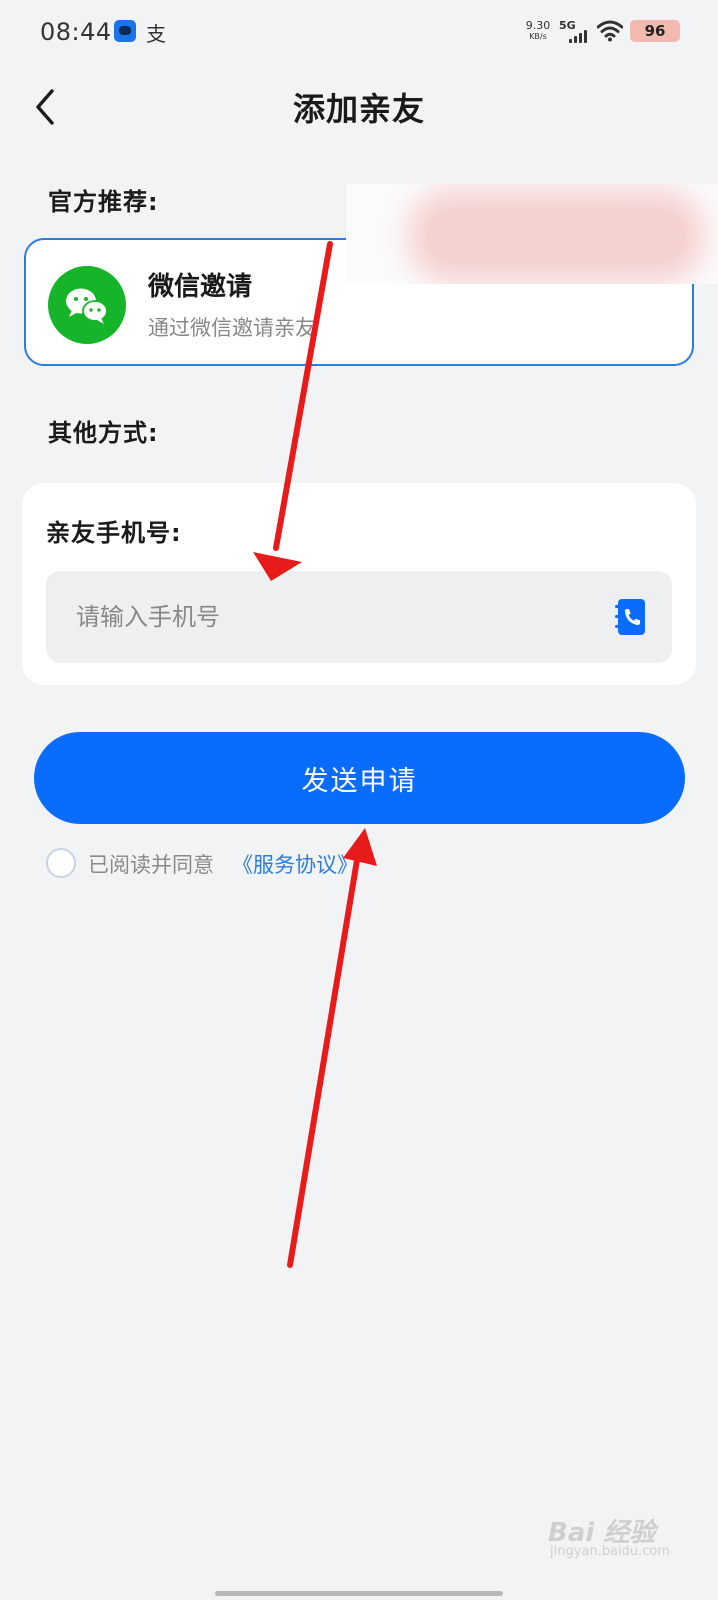 The image size is (718, 1600). Describe the element at coordinates (538, 25) in the screenshot. I see `network-speed-value: 9.30` at that location.